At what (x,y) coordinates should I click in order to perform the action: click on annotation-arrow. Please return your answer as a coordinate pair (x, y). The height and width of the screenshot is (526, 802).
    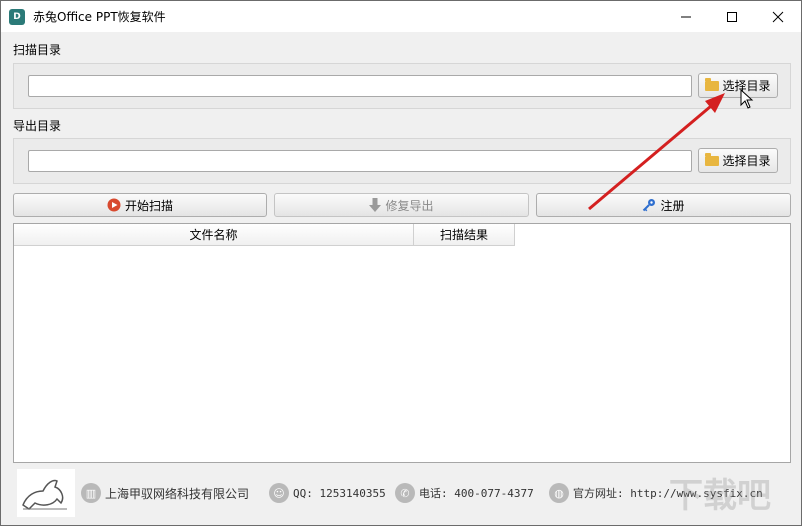
    Looking at the image, I should click on (656, 152).